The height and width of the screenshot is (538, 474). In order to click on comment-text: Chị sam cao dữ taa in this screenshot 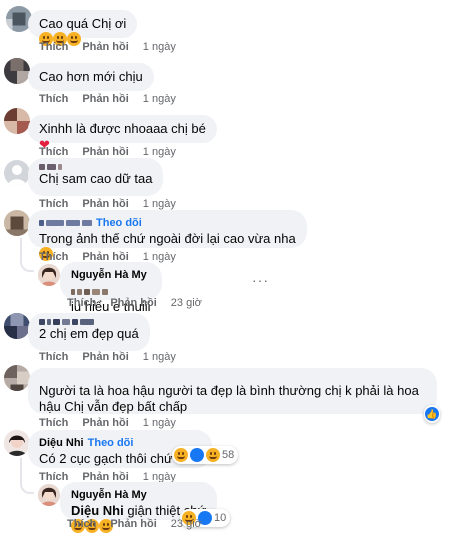, I will do `click(96, 178)`.